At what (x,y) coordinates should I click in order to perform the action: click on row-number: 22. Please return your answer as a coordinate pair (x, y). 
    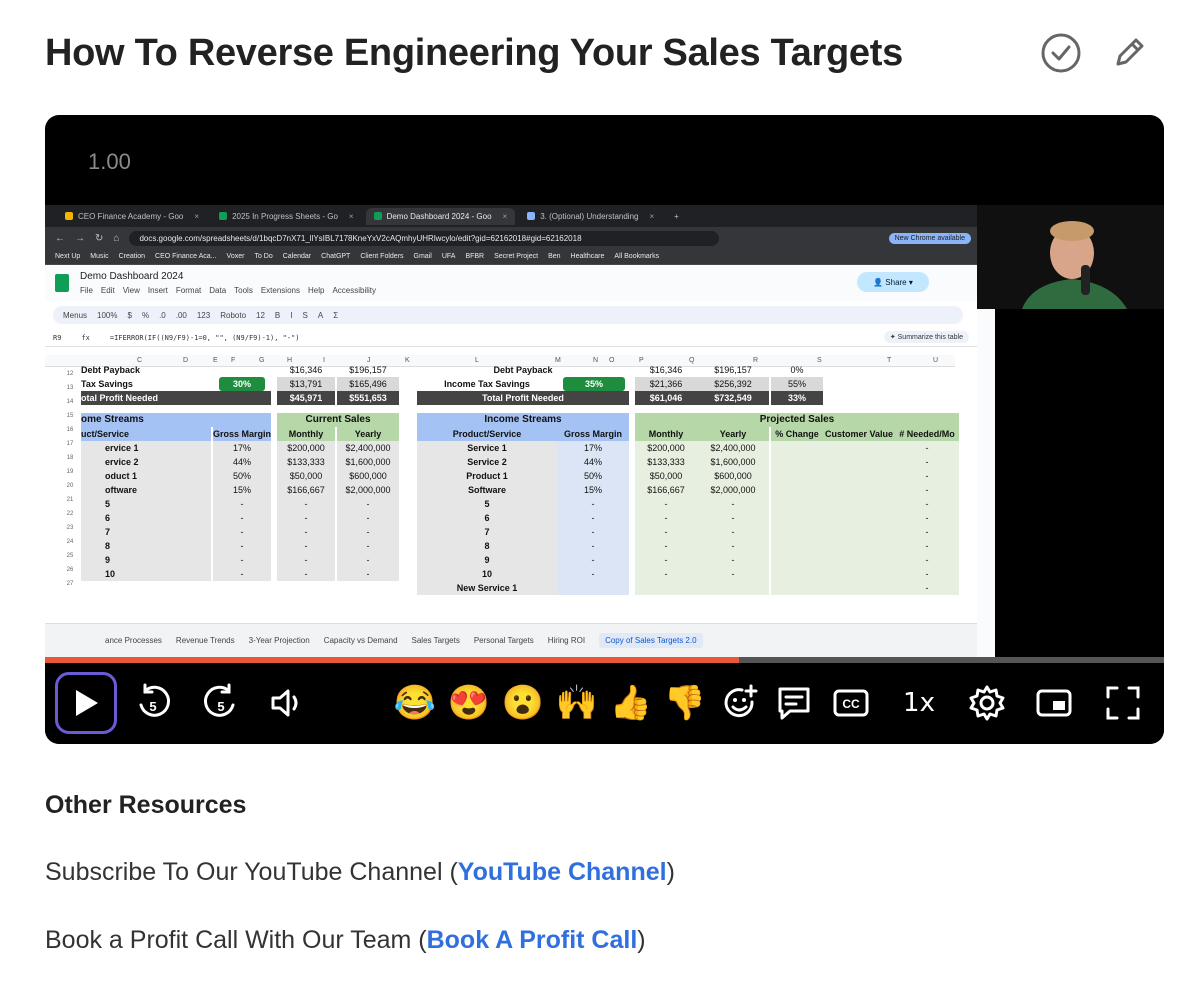
    Looking at the image, I should click on (70, 514).